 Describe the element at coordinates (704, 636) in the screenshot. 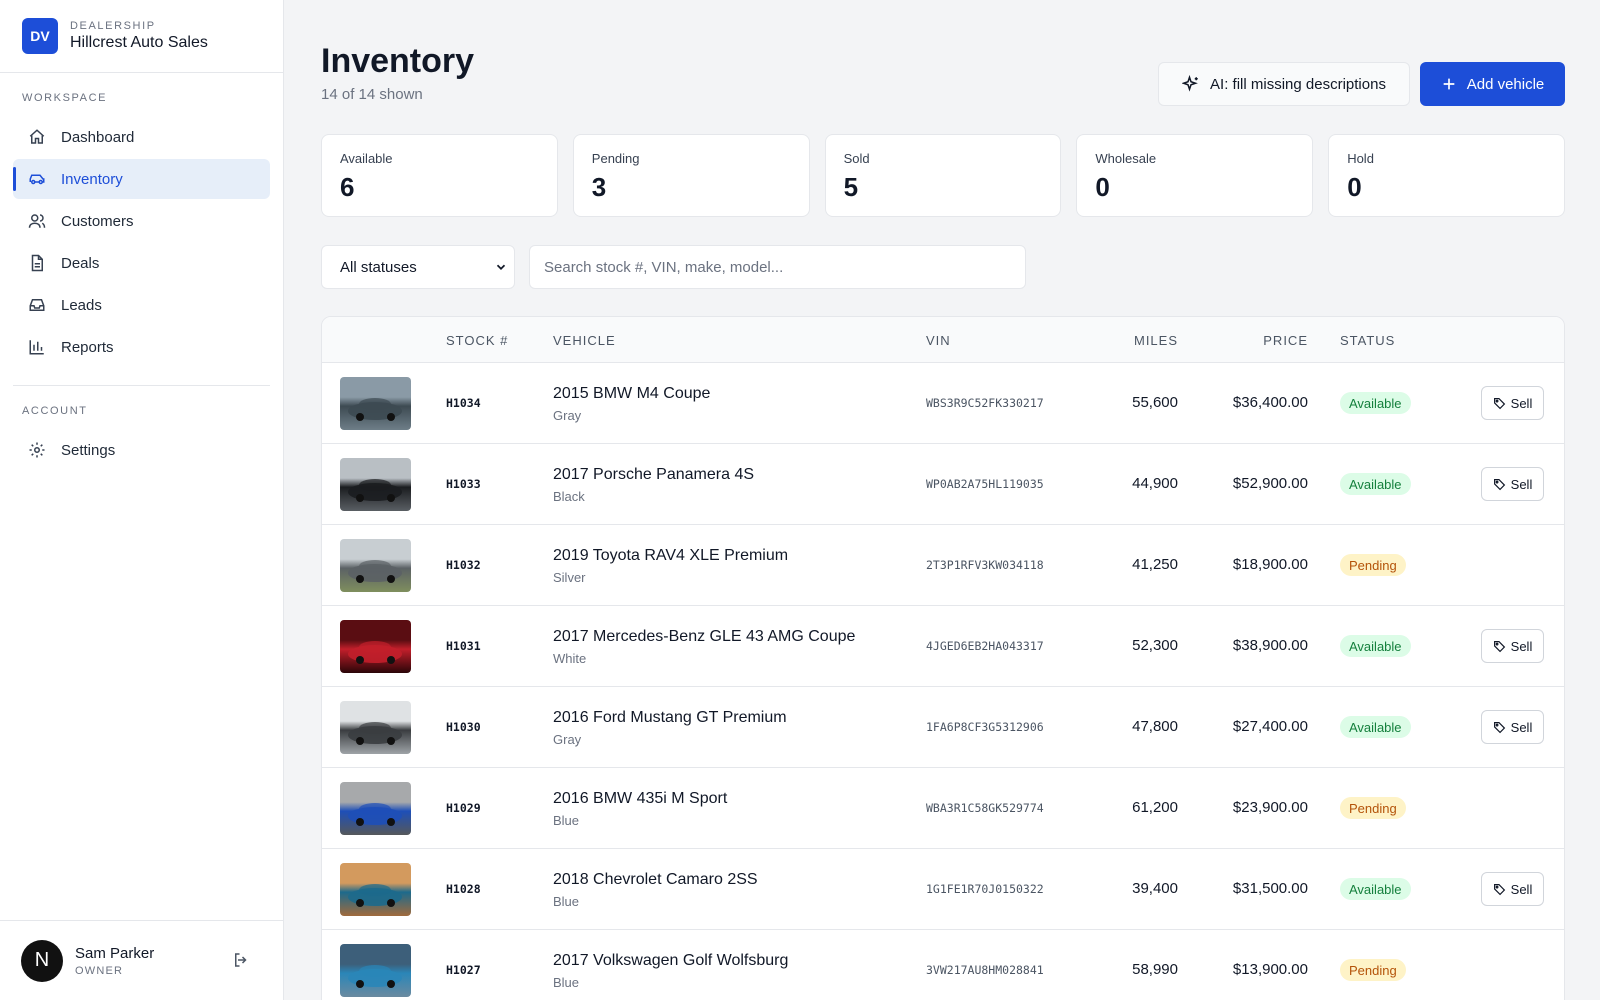

I see `vehicle-name: 2017 Mercedes-Benz GLE 43 AMG Coupe` at that location.